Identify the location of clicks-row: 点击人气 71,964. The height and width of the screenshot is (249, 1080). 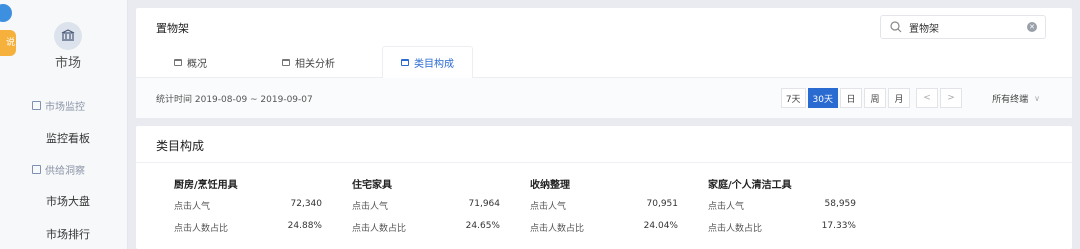
(426, 205).